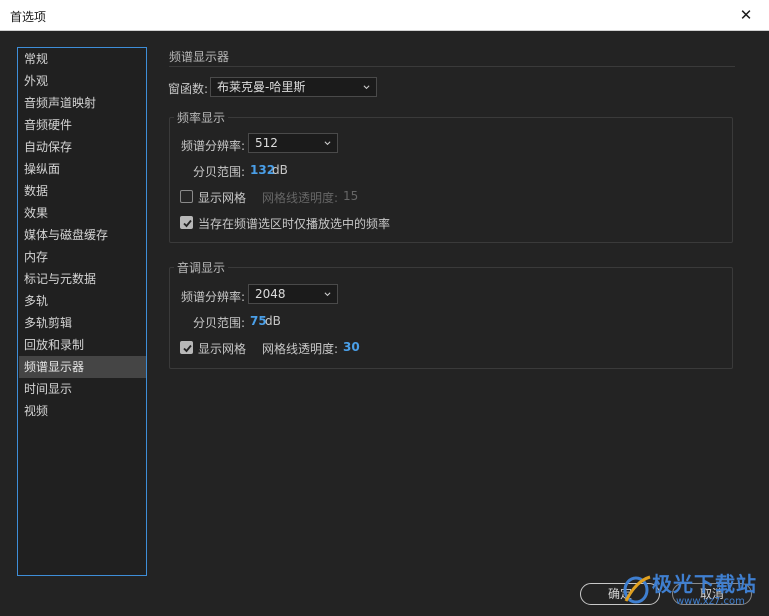 This screenshot has height=616, width=769. I want to click on sidebar-item-audio-hardware: 音频硬件, so click(82, 125).